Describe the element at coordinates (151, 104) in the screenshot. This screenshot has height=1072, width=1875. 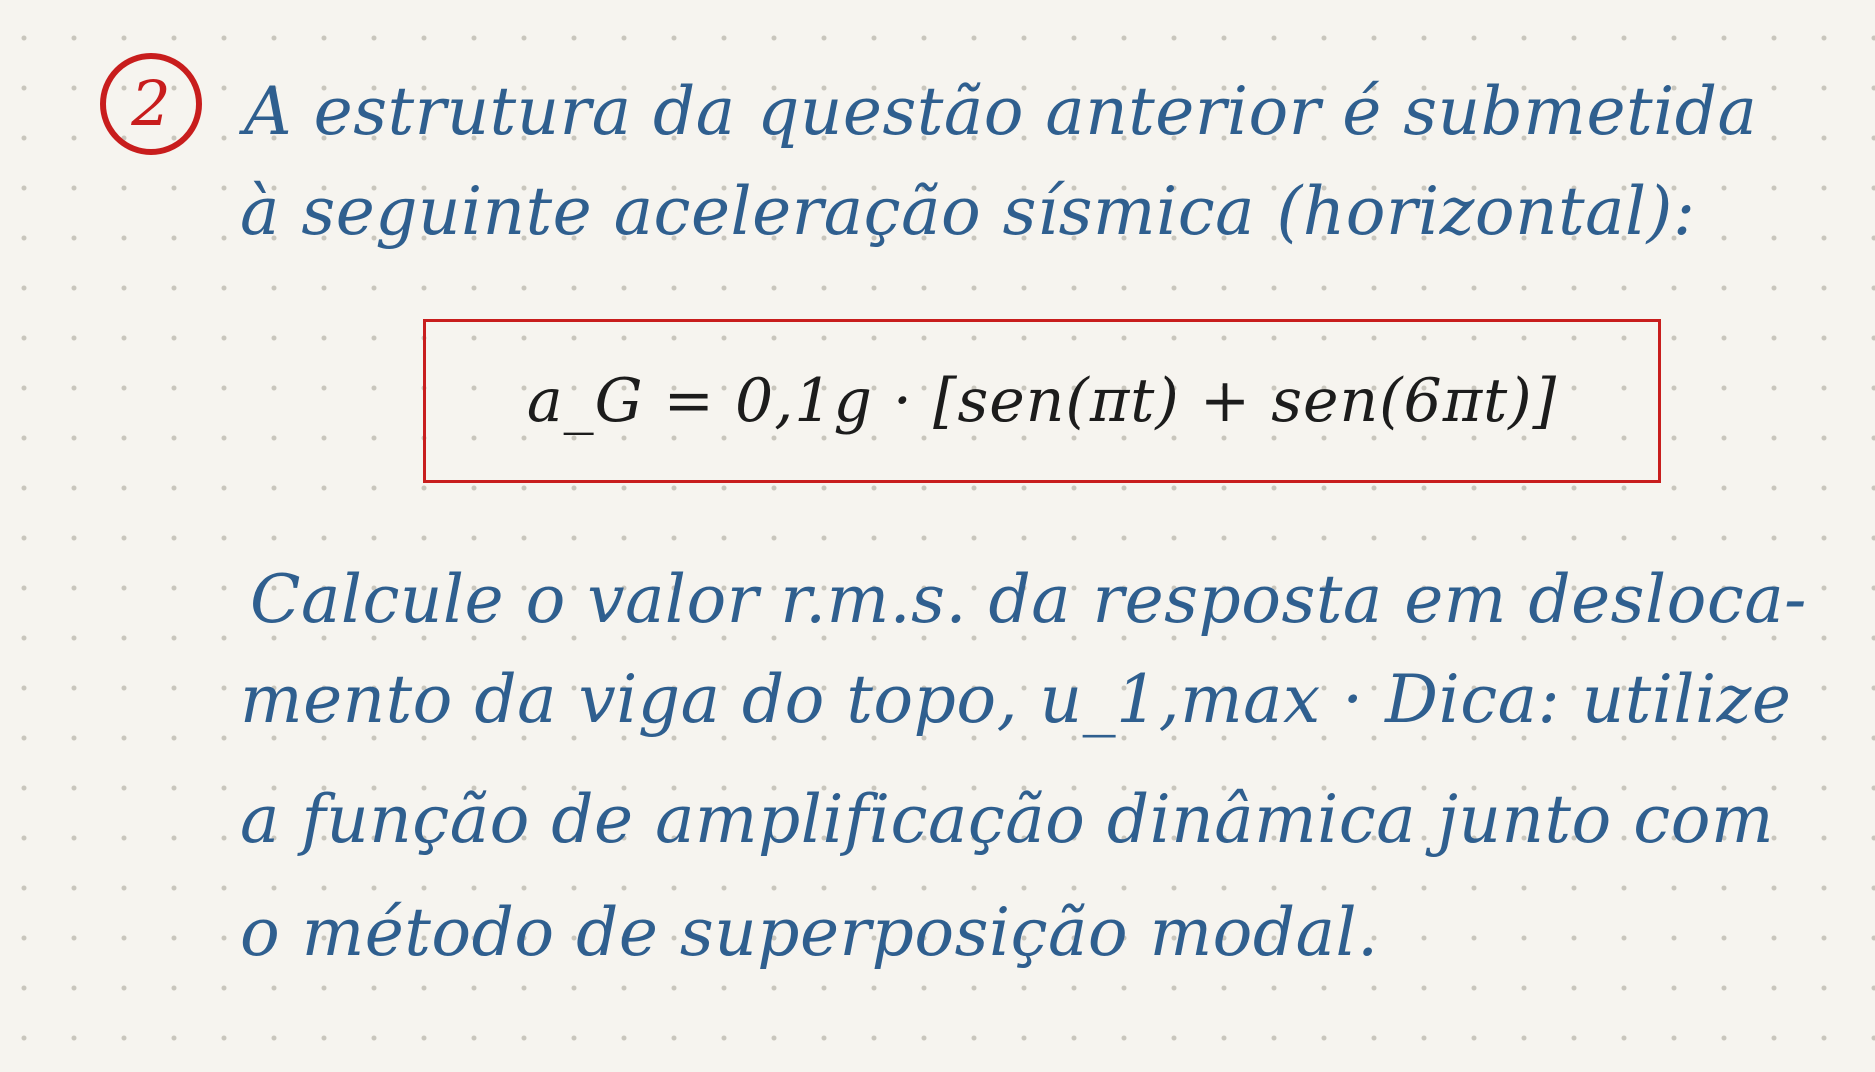
I see `question-number-badge: 2` at that location.